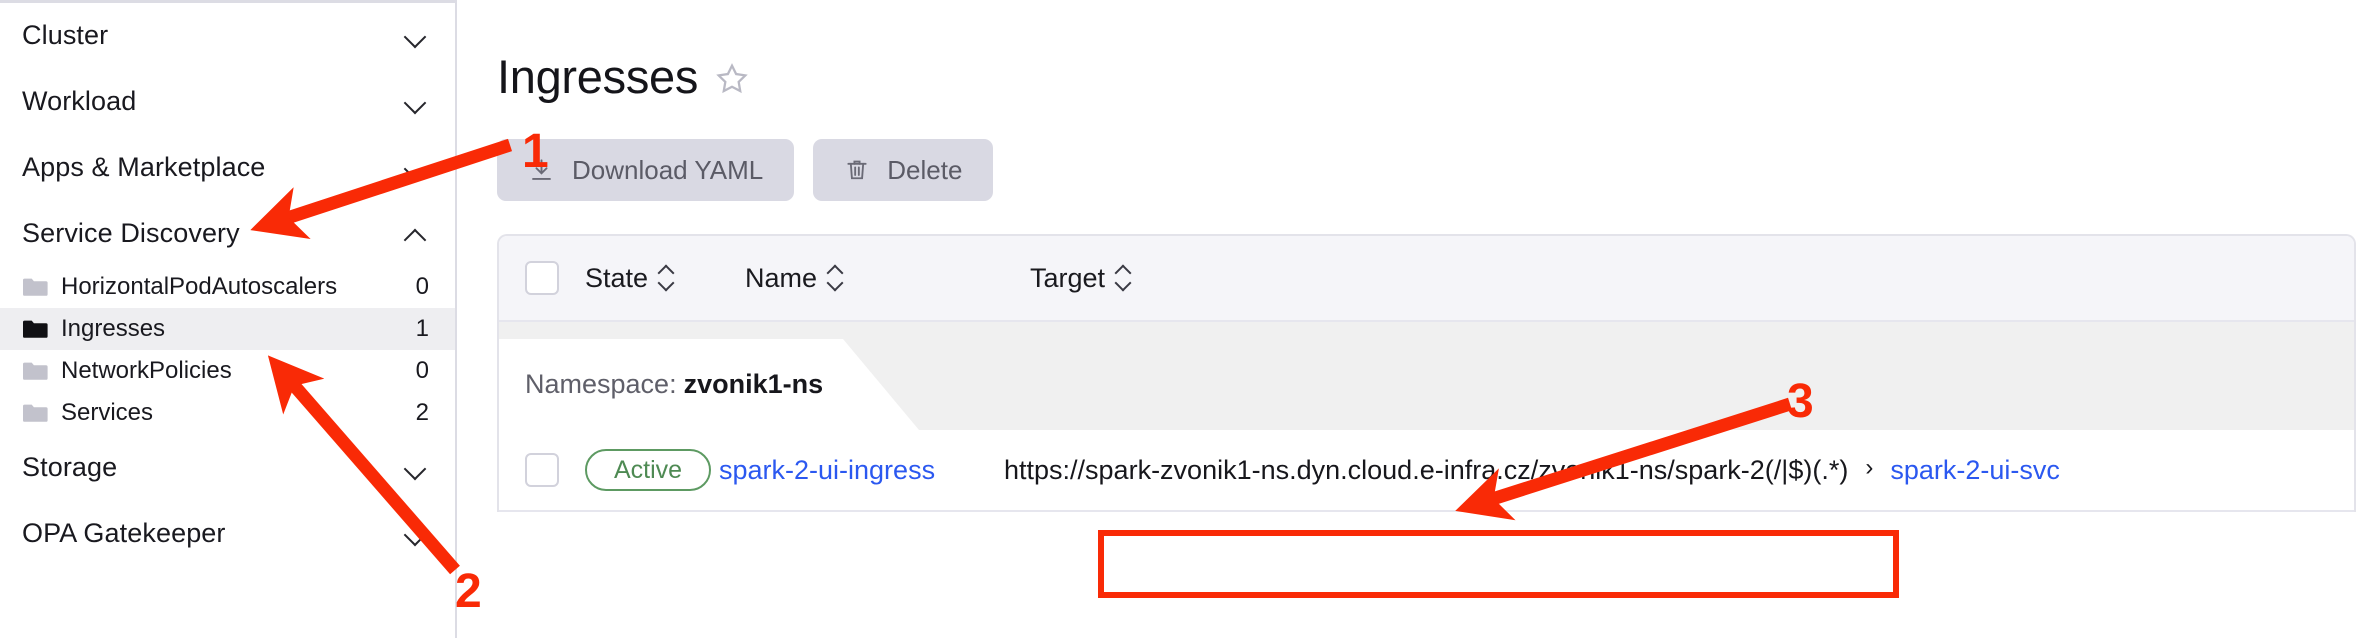 The image size is (2356, 638). Describe the element at coordinates (668, 169) in the screenshot. I see `download-yaml-label: Download YAML` at that location.